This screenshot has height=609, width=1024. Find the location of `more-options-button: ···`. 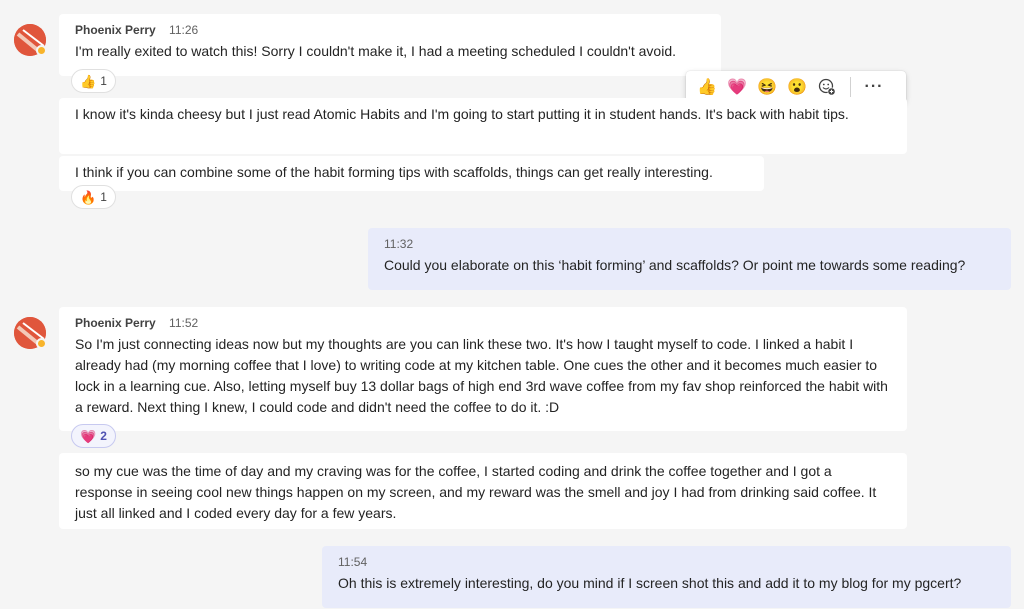

more-options-button: ··· is located at coordinates (874, 87).